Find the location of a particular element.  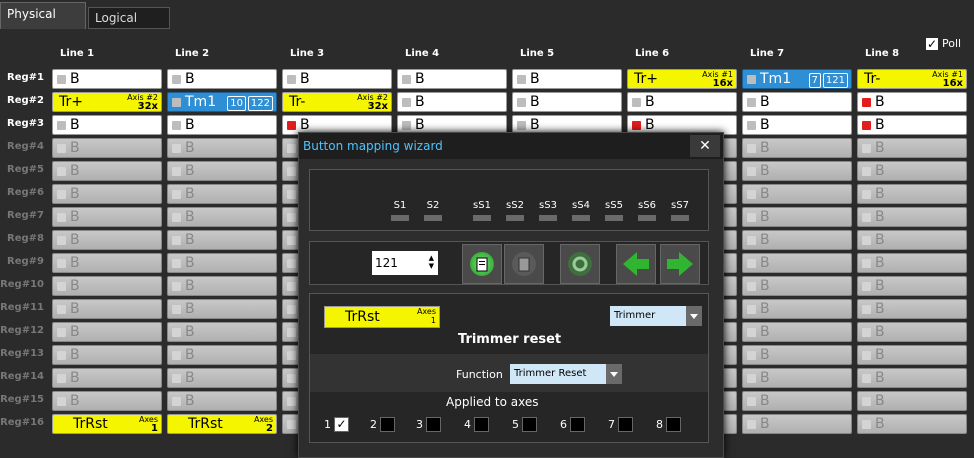

axis-checkbox: 7 is located at coordinates (620, 424).